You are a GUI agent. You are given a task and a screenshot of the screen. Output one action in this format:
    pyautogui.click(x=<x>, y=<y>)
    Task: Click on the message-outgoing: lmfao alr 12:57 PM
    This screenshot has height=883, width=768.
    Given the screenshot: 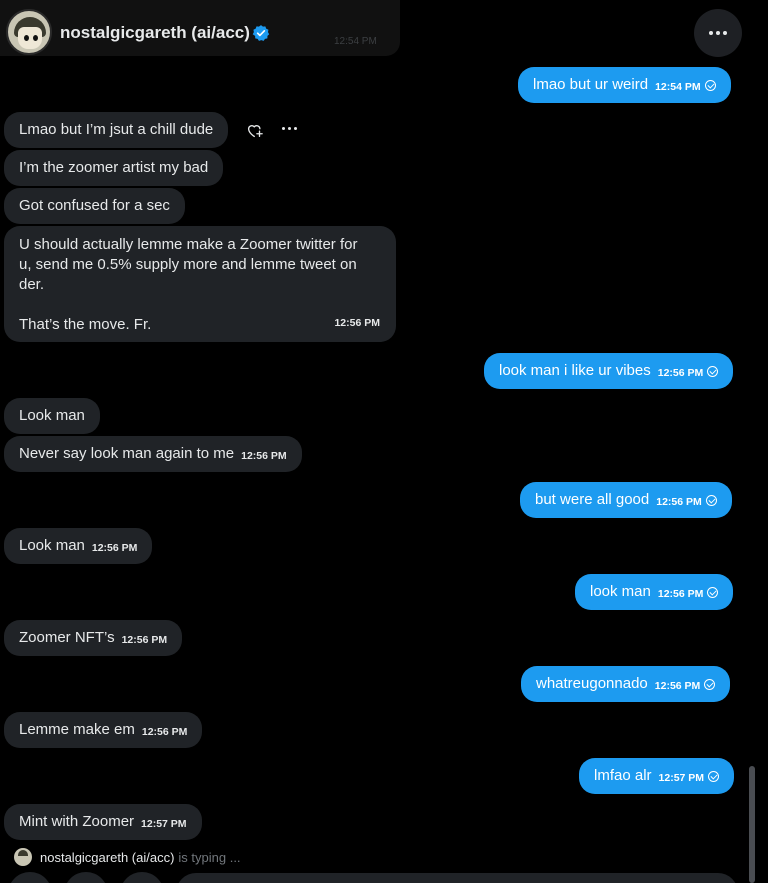 What is the action you would take?
    pyautogui.click(x=657, y=776)
    